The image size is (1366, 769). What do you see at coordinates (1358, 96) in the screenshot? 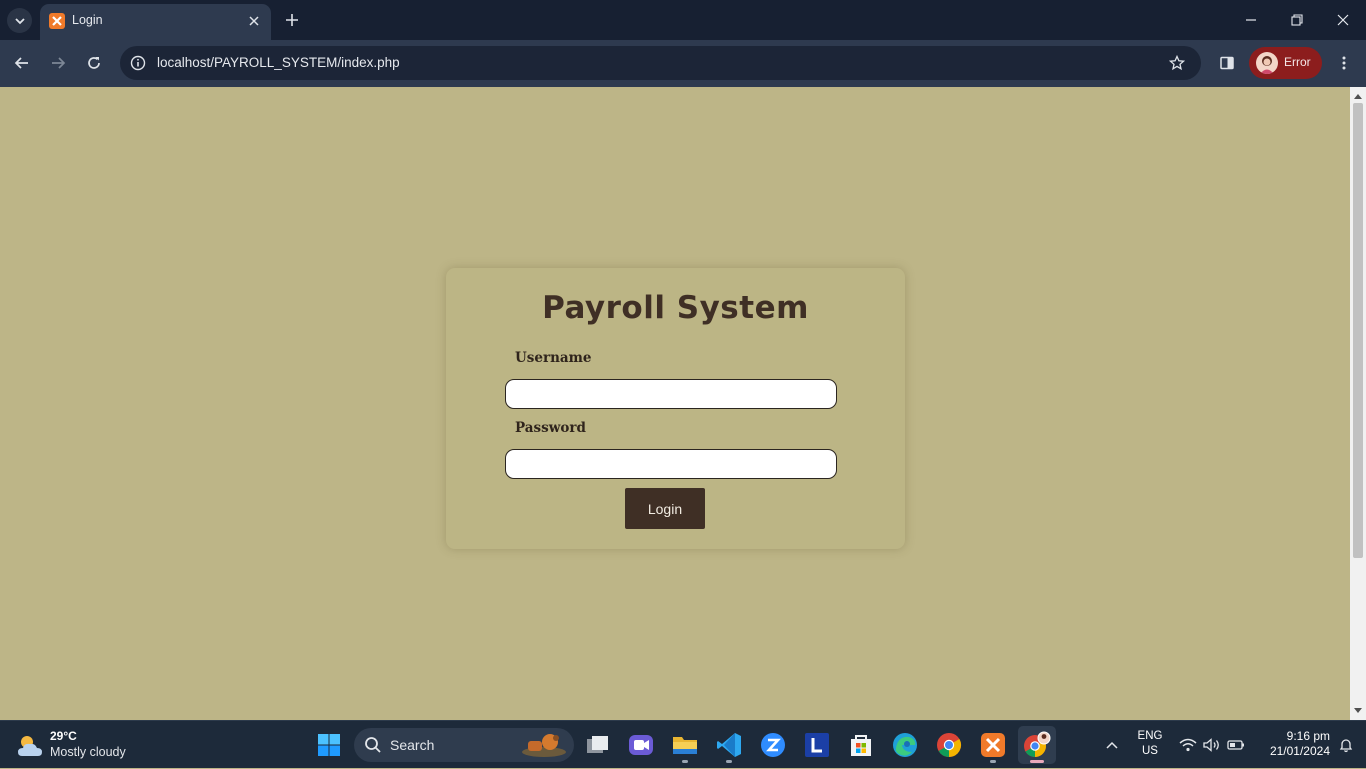
I see `scroll-up-arrow-icon` at bounding box center [1358, 96].